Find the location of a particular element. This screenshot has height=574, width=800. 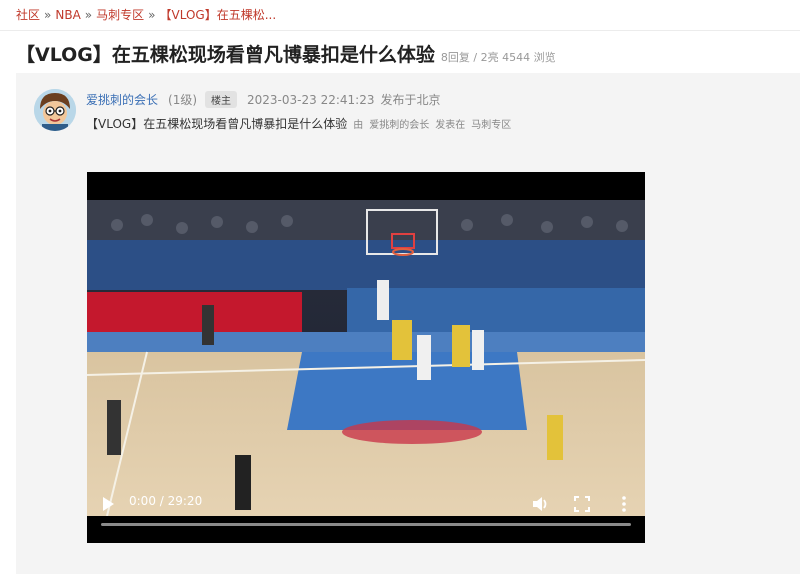

thread-title: 【VLOG】在五棵松现场看曾凡博暴扣是什么体验 is located at coordinates (225, 55).